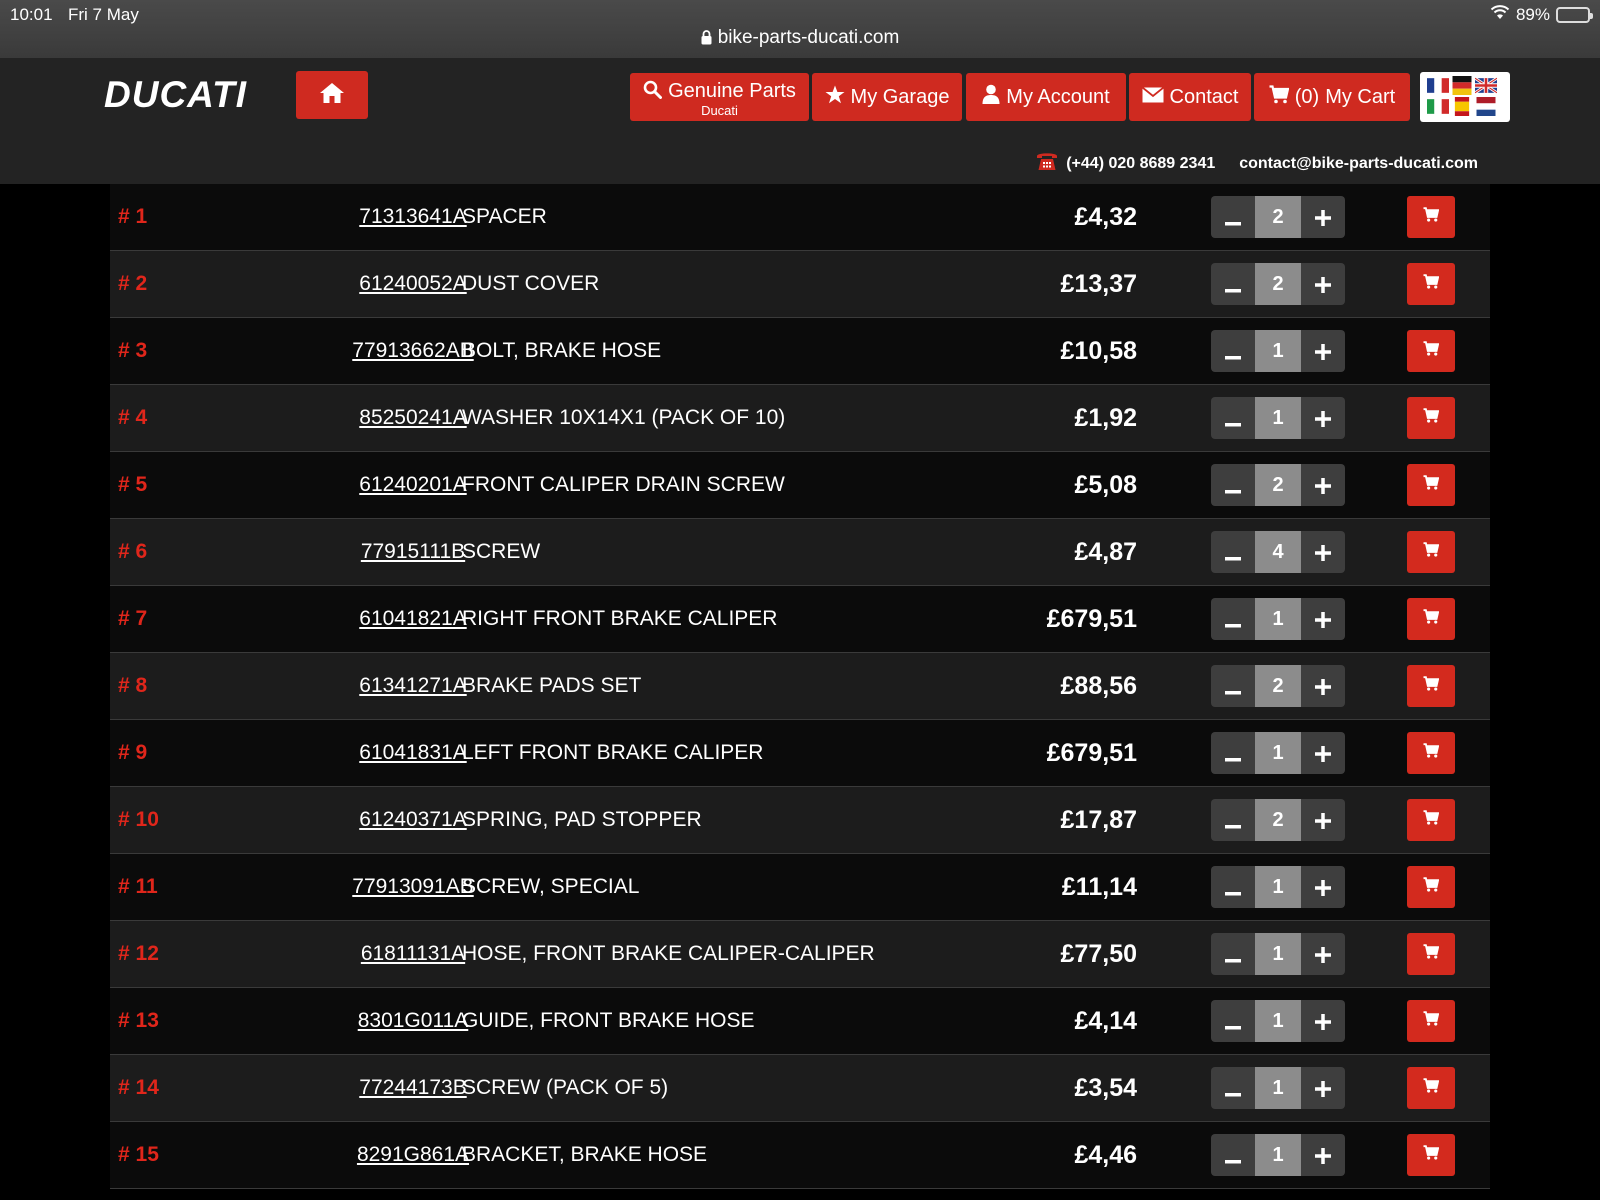  What do you see at coordinates (175, 95) in the screenshot?
I see `ducati-logo: DUCATI` at bounding box center [175, 95].